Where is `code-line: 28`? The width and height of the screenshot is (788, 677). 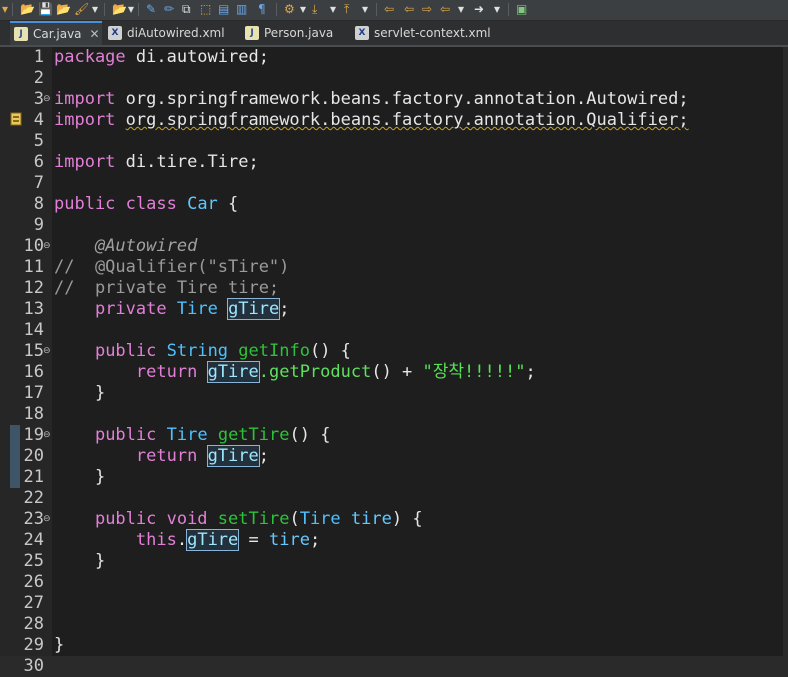
code-line: 28 is located at coordinates (394, 624).